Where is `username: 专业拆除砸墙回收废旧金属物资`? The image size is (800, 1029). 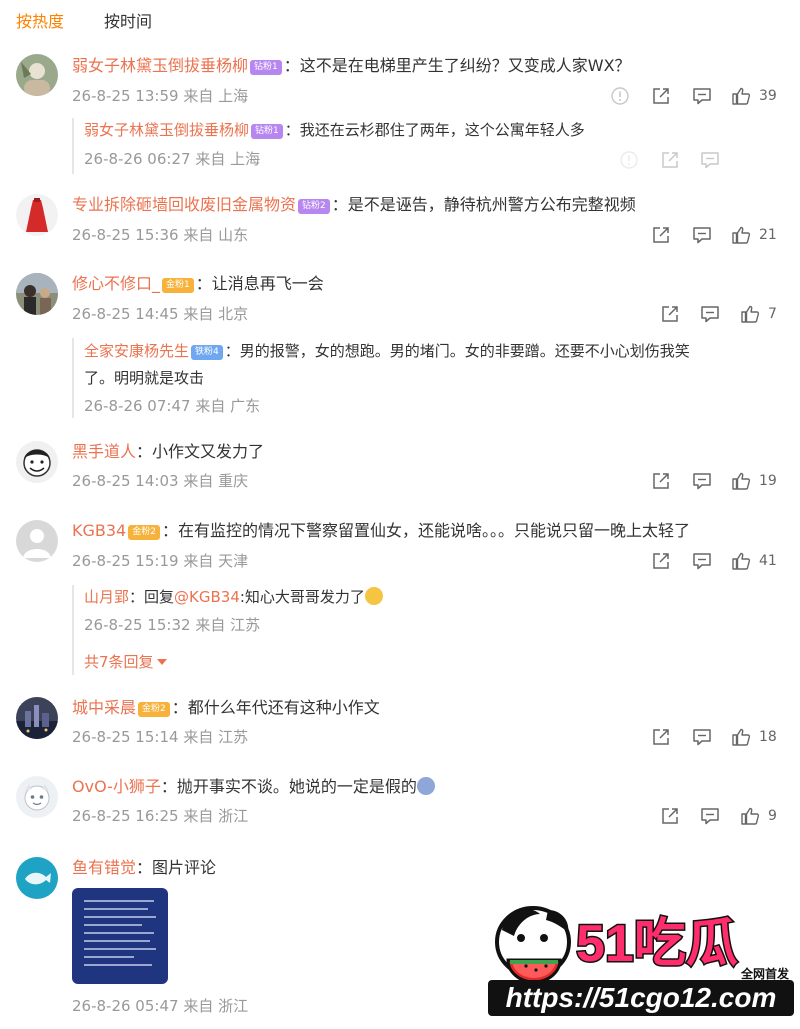 username: 专业拆除砸墙回收废旧金属物资 is located at coordinates (184, 204).